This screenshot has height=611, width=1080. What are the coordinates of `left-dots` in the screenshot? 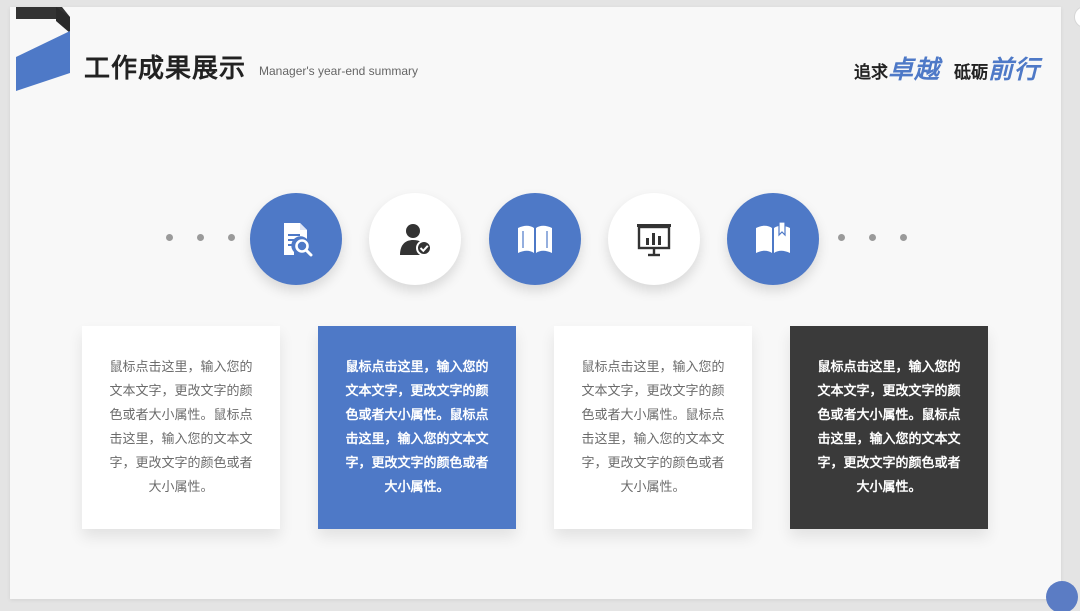 It's located at (200, 237).